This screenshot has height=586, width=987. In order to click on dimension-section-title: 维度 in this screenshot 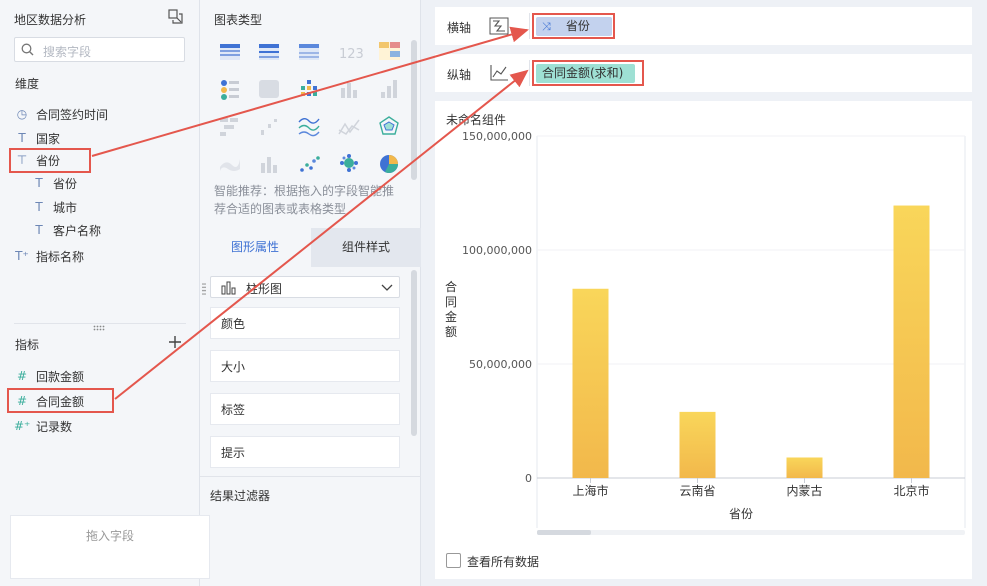, I will do `click(27, 84)`.